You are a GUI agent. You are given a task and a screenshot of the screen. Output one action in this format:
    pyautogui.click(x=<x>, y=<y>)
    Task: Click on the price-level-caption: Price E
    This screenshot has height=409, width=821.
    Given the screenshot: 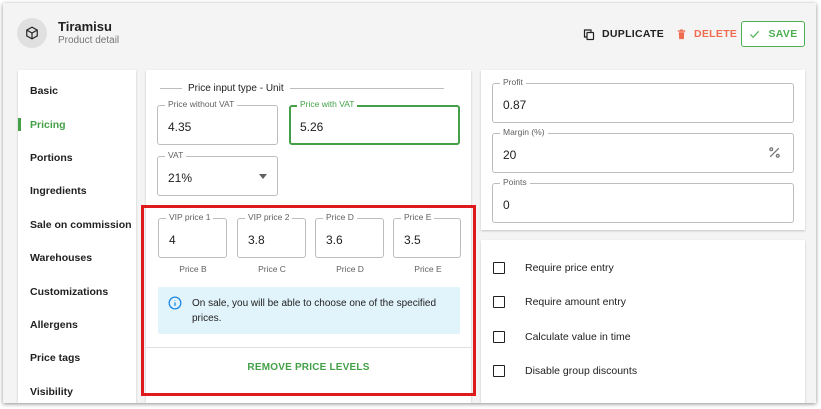 What is the action you would take?
    pyautogui.click(x=428, y=269)
    